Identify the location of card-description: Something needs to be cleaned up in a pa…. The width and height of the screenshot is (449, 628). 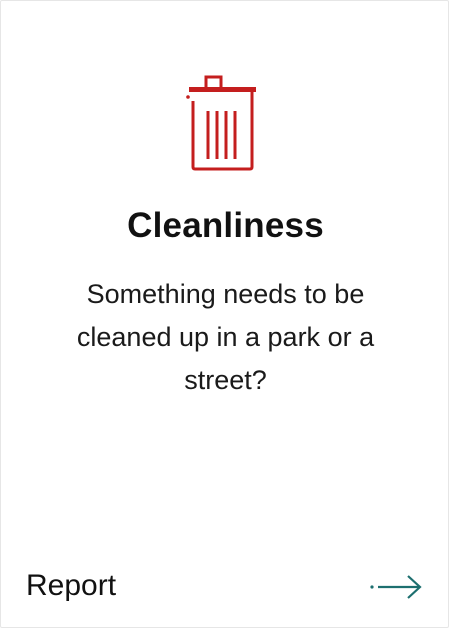
(225, 337).